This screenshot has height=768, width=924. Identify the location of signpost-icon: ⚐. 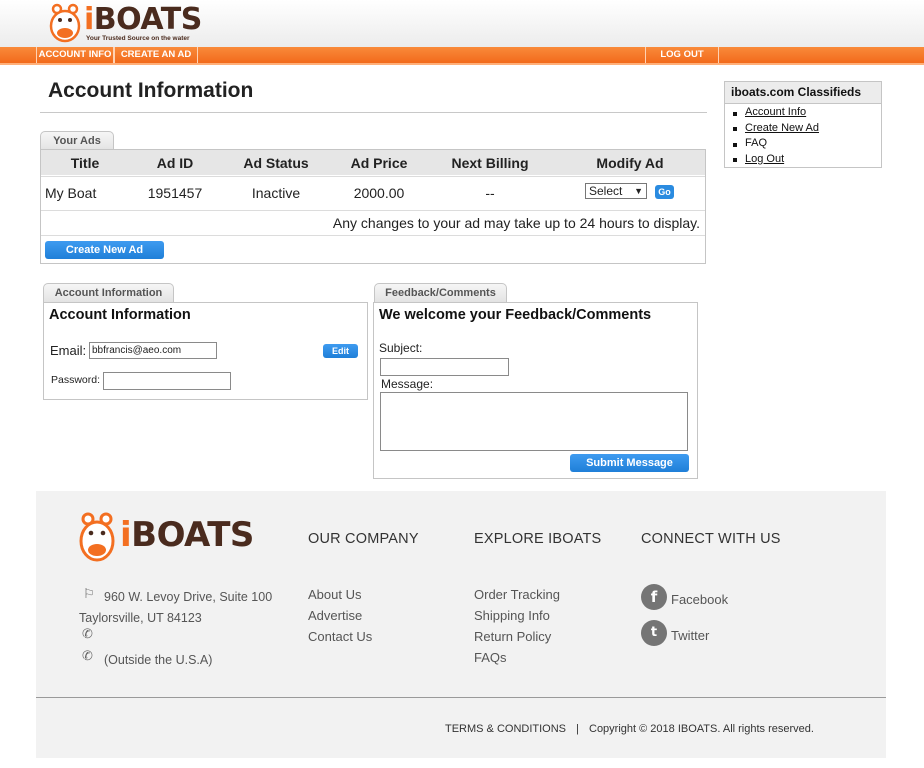
(89, 593).